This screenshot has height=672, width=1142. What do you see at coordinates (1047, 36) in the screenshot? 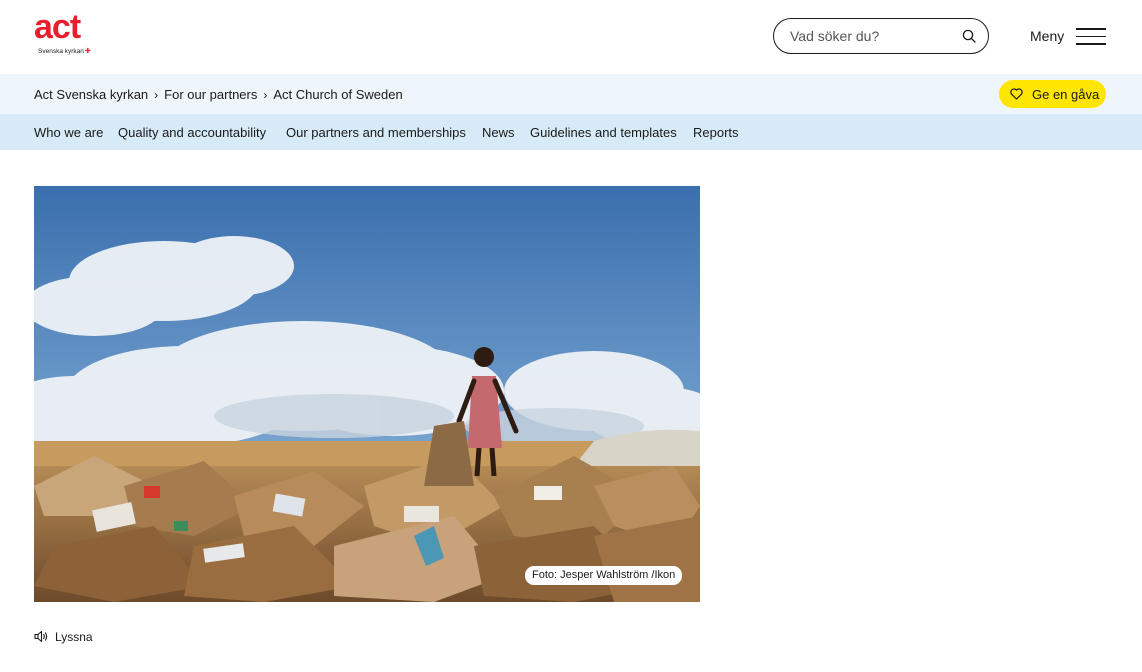
I see `menu-label: Meny` at bounding box center [1047, 36].